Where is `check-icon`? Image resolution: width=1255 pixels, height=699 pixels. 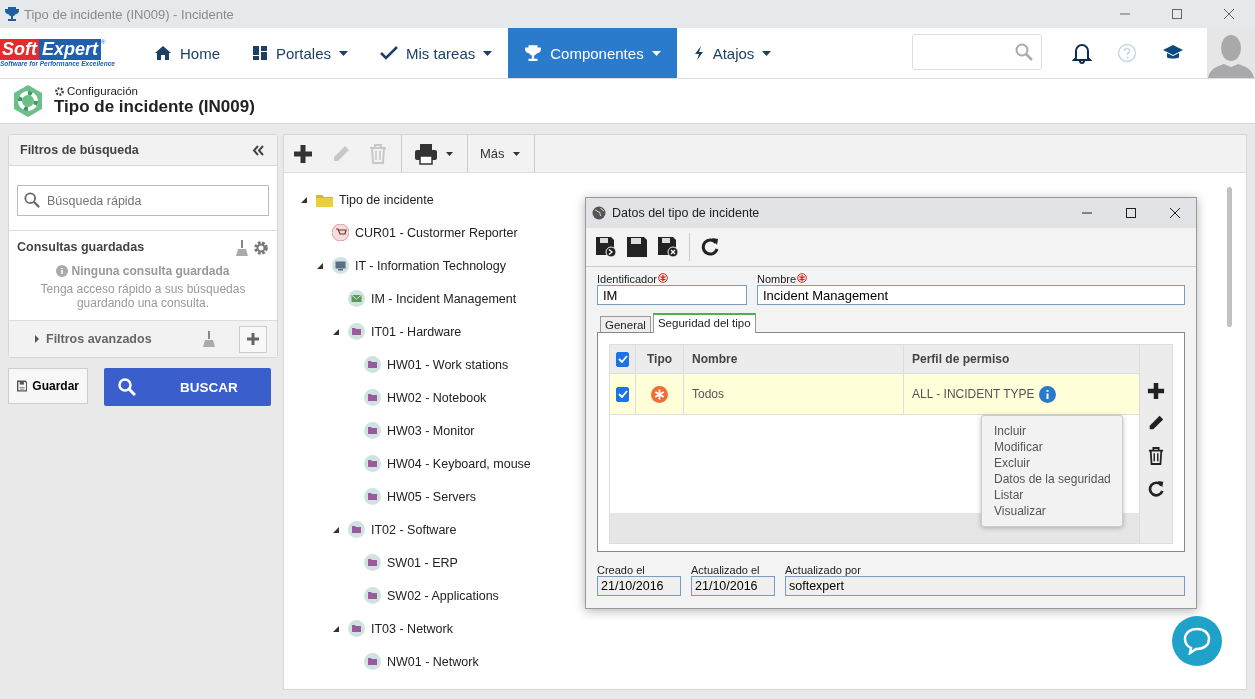
check-icon is located at coordinates (389, 53).